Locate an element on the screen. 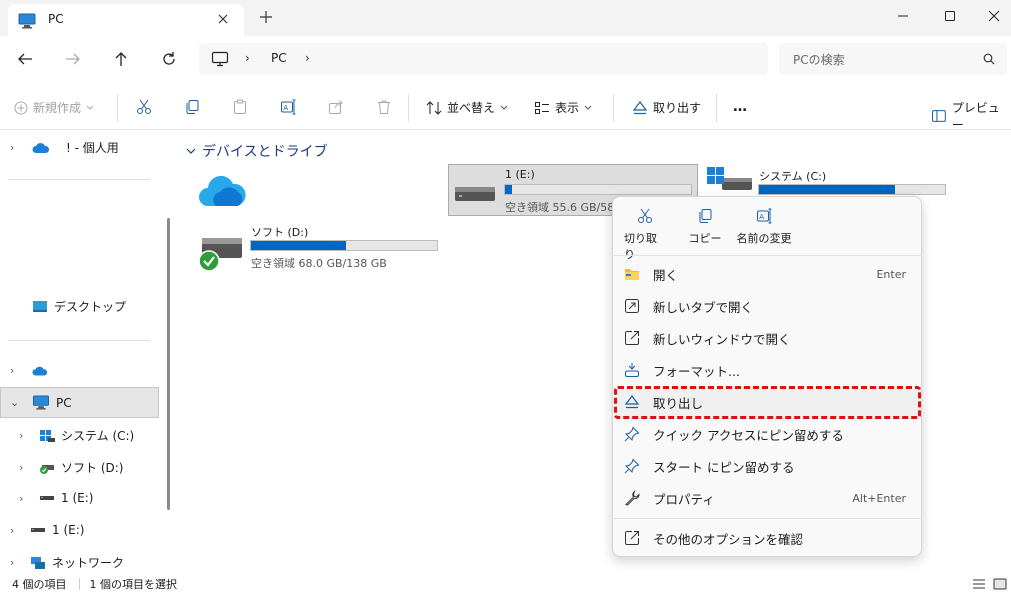 This screenshot has height=594, width=1011. search-box: PCの検索 is located at coordinates (893, 59).